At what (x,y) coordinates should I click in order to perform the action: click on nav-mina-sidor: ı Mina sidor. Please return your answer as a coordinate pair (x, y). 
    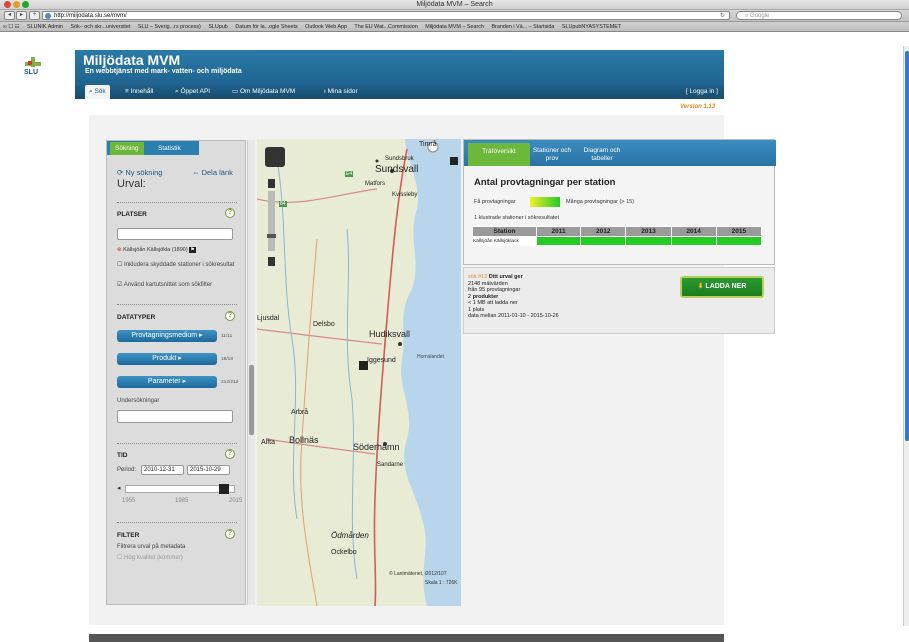
    Looking at the image, I should click on (341, 92).